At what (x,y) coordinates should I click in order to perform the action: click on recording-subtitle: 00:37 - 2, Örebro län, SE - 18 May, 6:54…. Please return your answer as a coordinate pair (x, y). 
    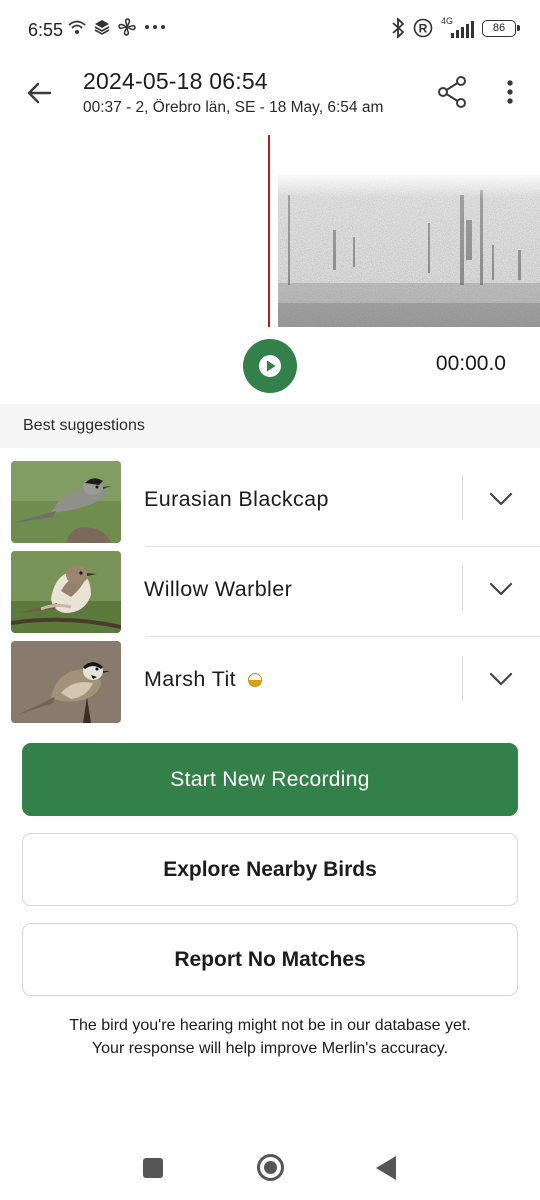
    Looking at the image, I should click on (233, 107).